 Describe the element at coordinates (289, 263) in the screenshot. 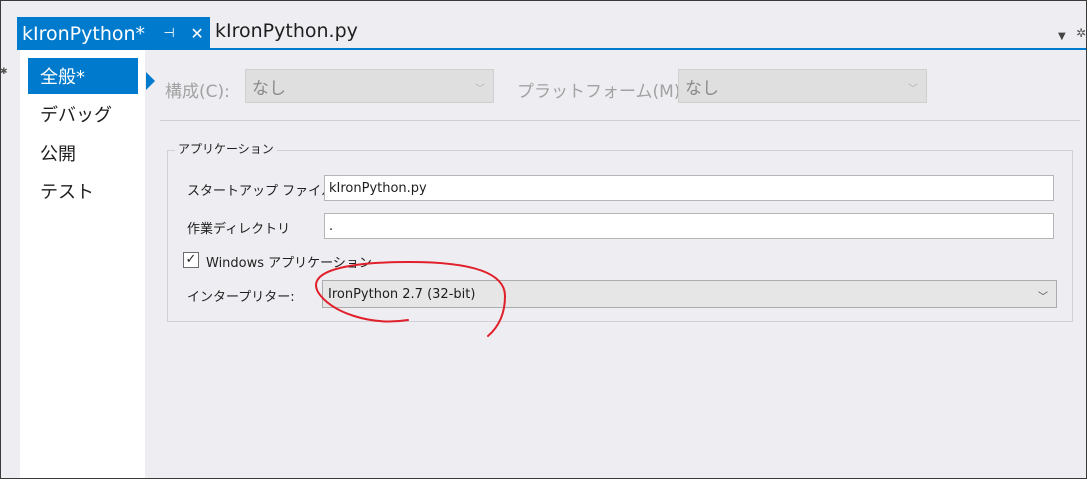

I see `windows-application-label: Windows アプリケーション` at that location.